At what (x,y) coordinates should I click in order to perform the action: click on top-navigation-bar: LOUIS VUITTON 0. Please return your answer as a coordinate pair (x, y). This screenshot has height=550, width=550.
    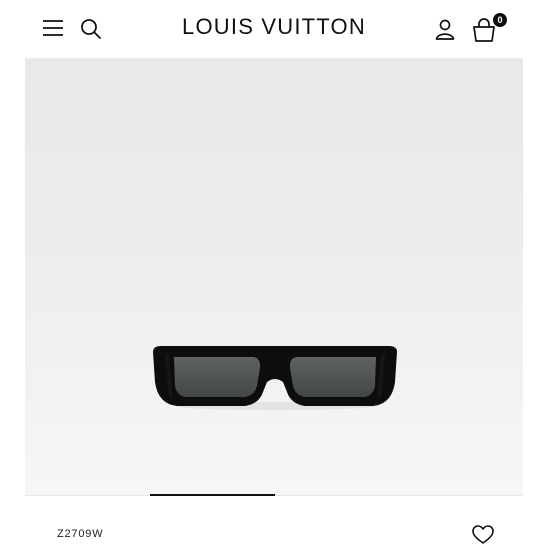
    Looking at the image, I should click on (274, 29).